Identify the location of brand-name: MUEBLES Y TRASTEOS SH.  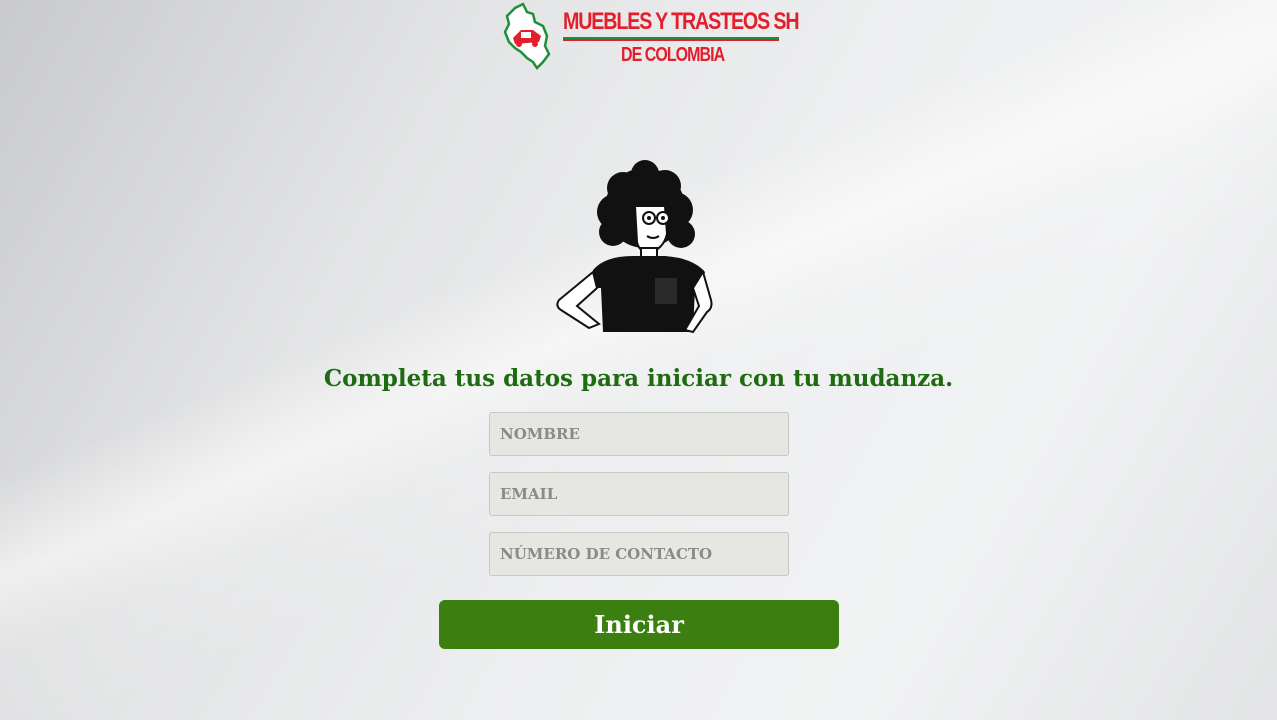
(681, 21).